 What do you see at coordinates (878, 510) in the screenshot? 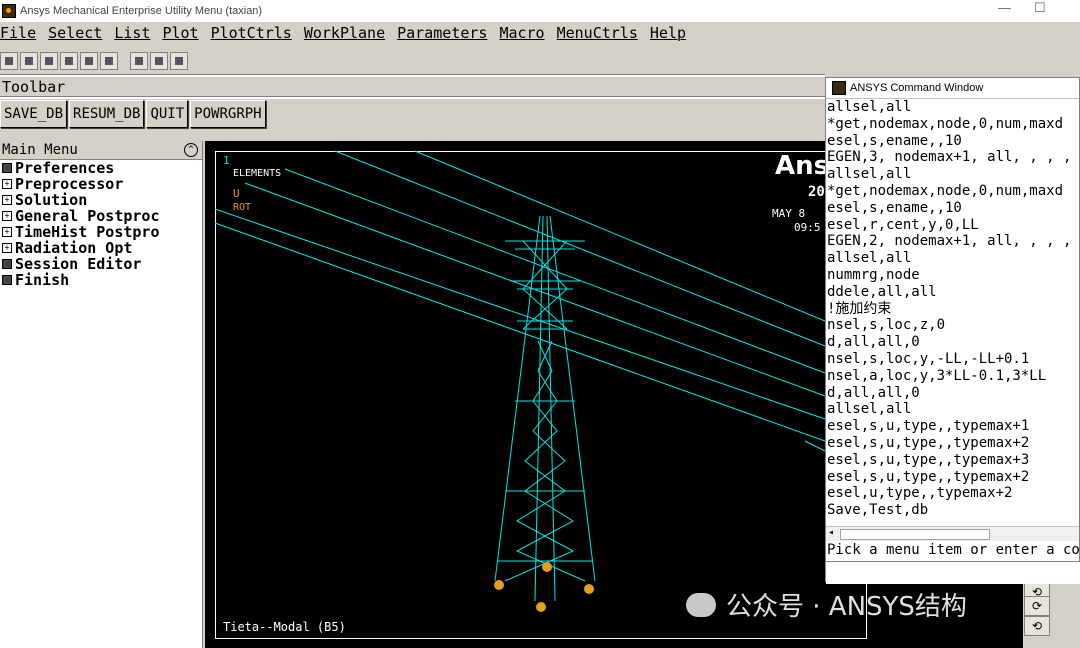
I see `command-line: Save,Test,db` at bounding box center [878, 510].